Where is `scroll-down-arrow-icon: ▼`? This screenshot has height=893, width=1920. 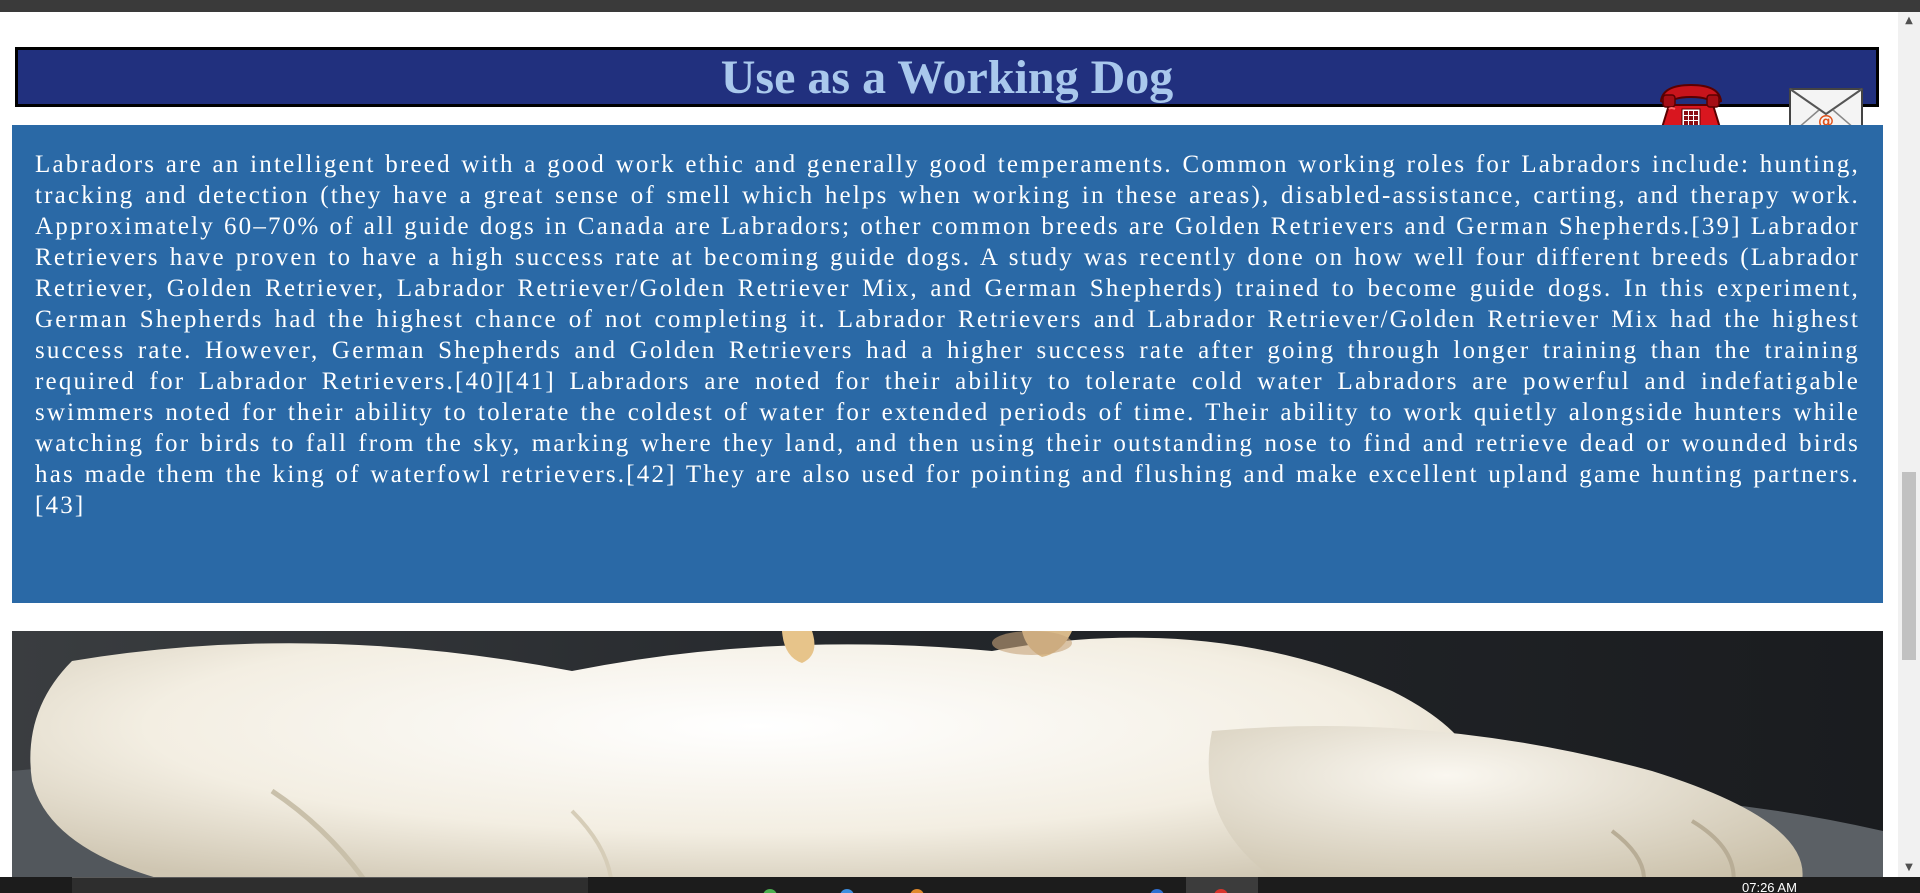
scroll-down-arrow-icon: ▼ is located at coordinates (1909, 868).